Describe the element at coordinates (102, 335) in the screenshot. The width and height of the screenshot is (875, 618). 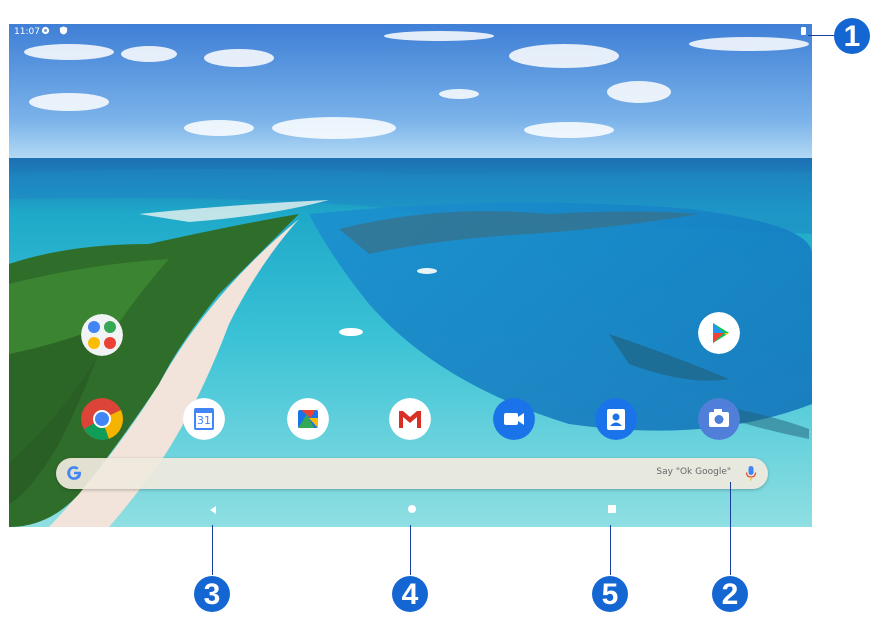
I see `google-apps-folder-icon` at that location.